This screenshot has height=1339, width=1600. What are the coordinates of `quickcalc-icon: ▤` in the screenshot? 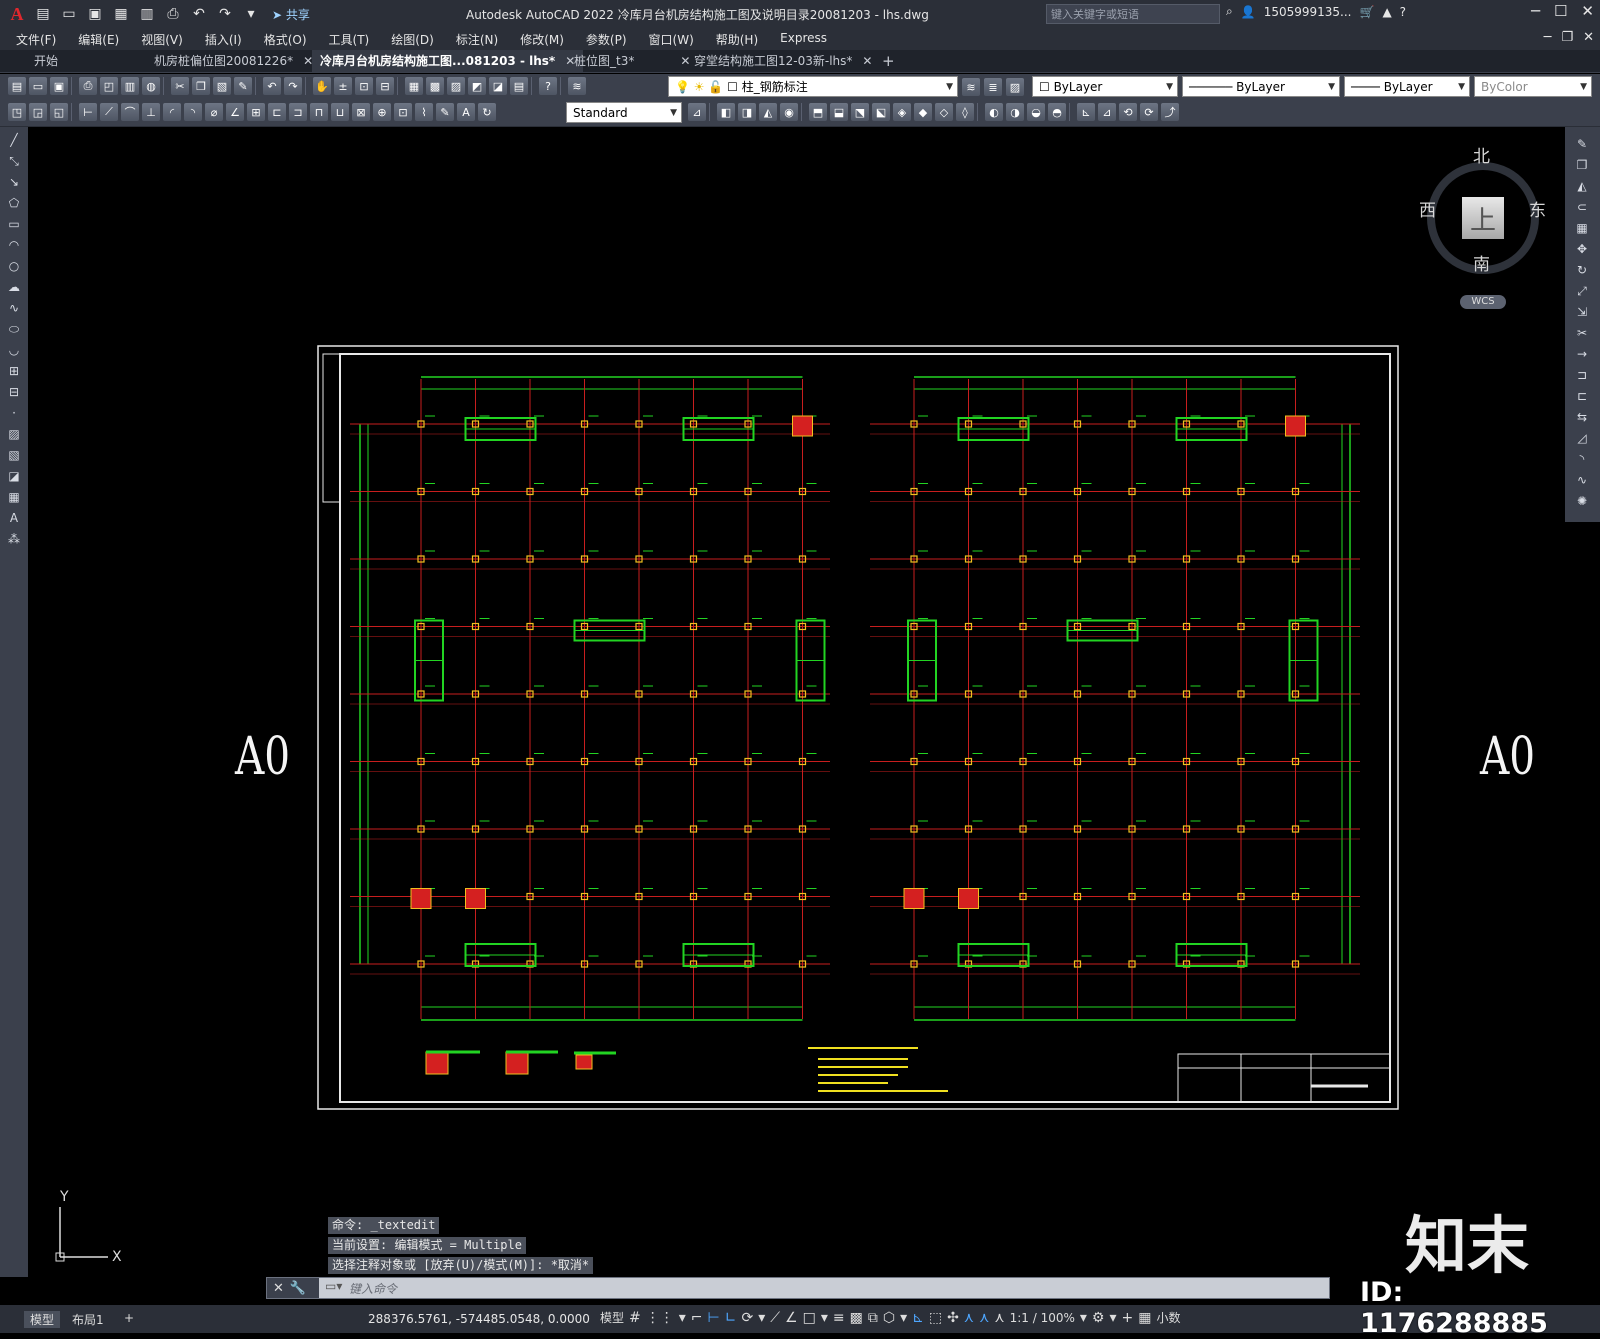 It's located at (519, 86).